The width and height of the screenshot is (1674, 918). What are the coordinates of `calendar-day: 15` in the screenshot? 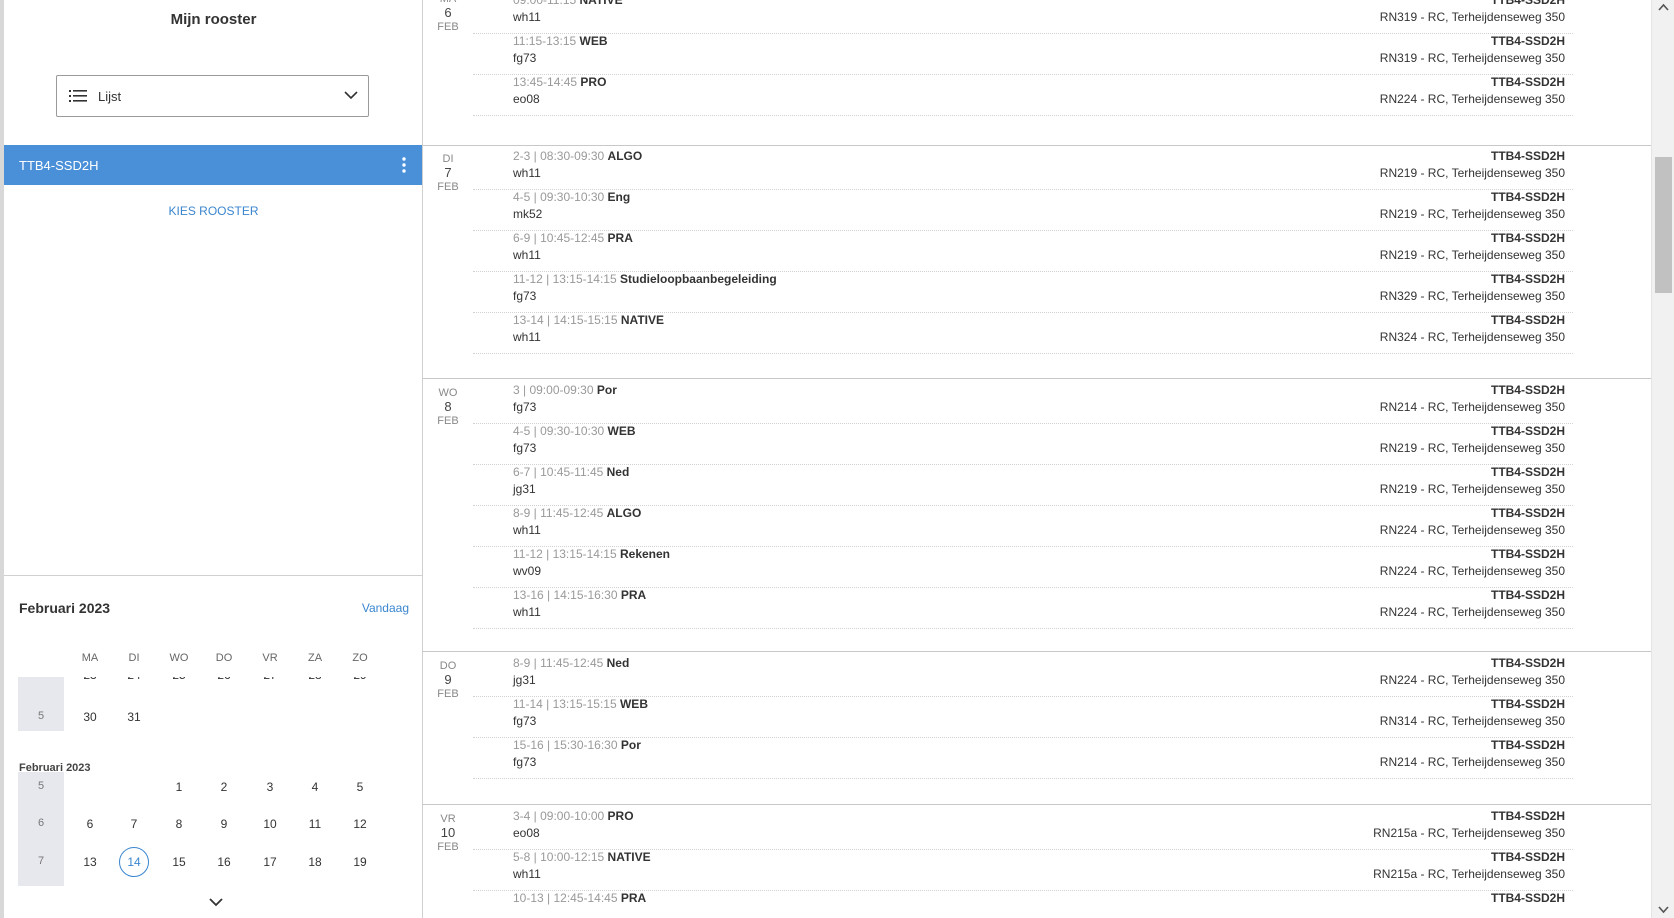 It's located at (179, 862).